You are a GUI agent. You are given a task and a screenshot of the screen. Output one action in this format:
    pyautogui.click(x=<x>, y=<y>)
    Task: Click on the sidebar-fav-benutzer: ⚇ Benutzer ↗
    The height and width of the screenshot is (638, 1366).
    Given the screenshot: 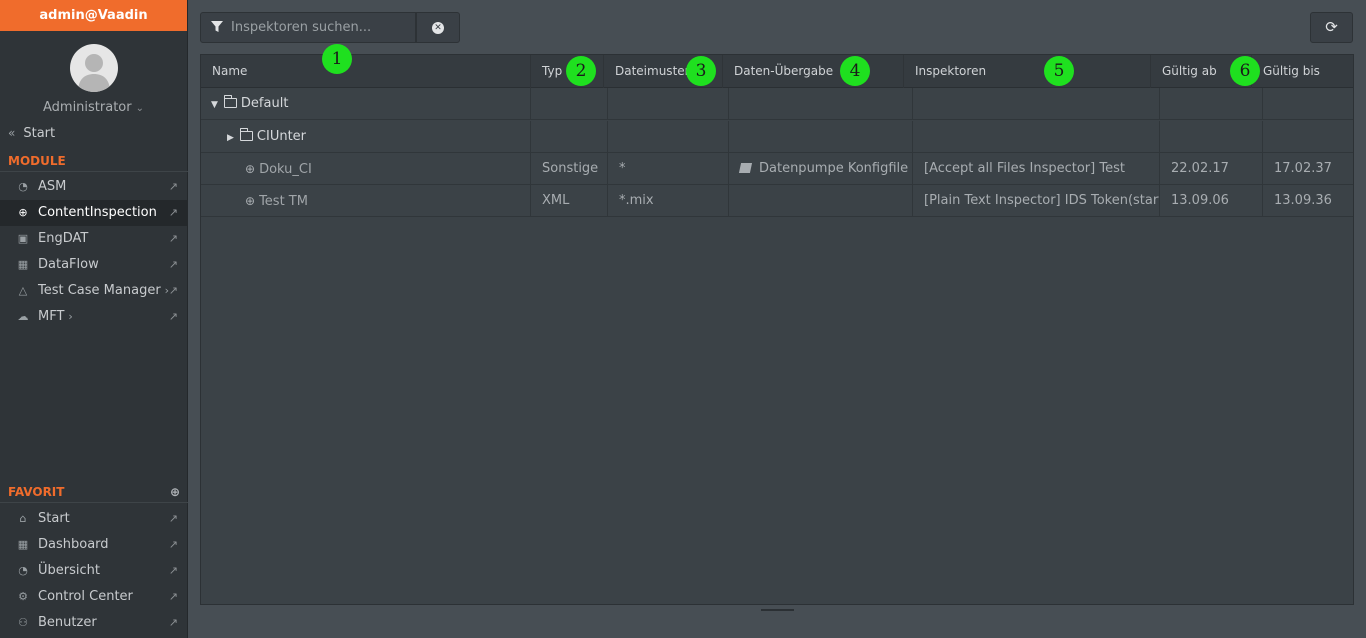 What is the action you would take?
    pyautogui.click(x=94, y=623)
    